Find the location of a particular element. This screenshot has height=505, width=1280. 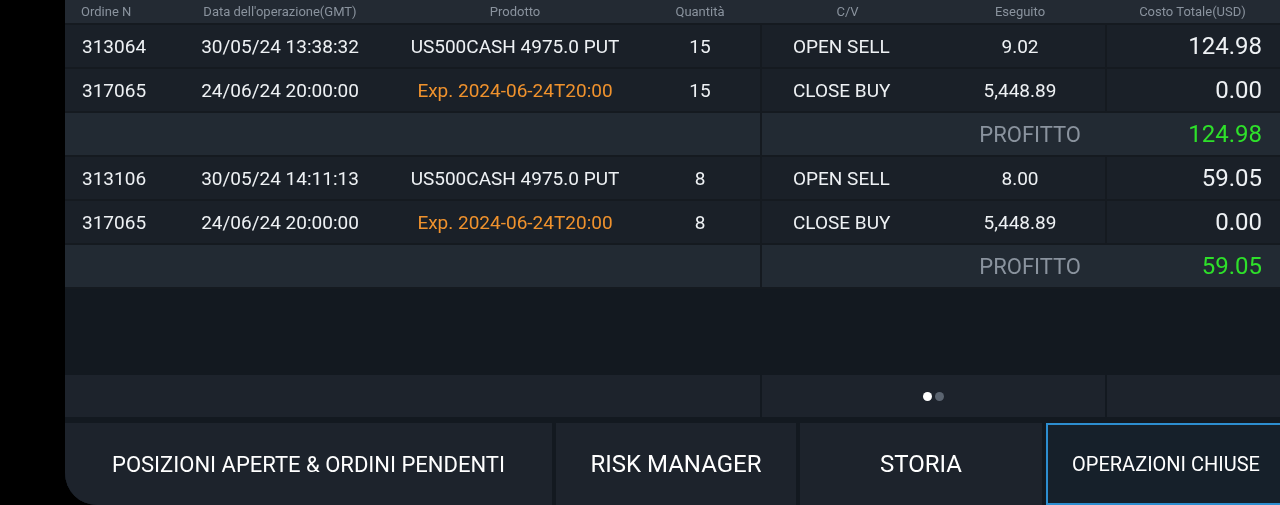

operation-date: 30/05/24 13:38:32 is located at coordinates (280, 46).